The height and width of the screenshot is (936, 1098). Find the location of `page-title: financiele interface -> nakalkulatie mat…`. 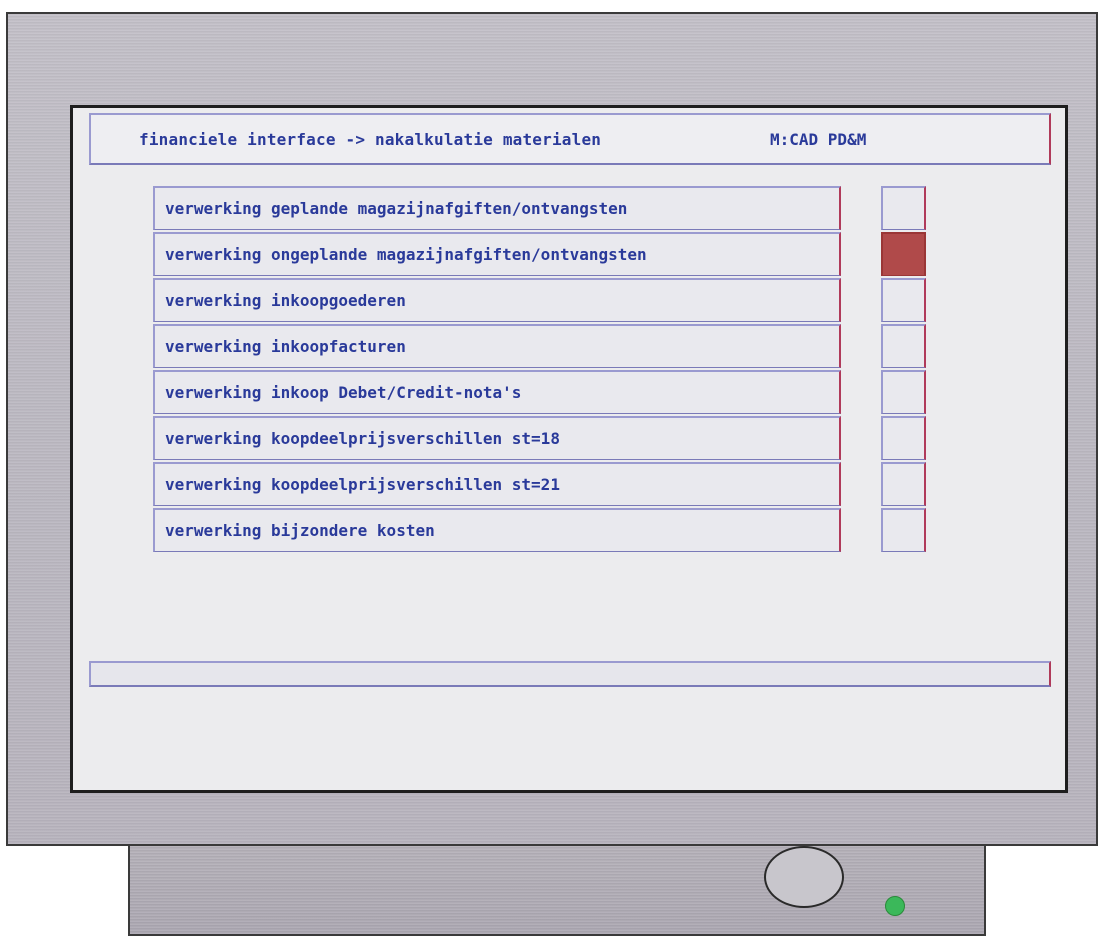

page-title: financiele interface -> nakalkulatie mat… is located at coordinates (370, 139).